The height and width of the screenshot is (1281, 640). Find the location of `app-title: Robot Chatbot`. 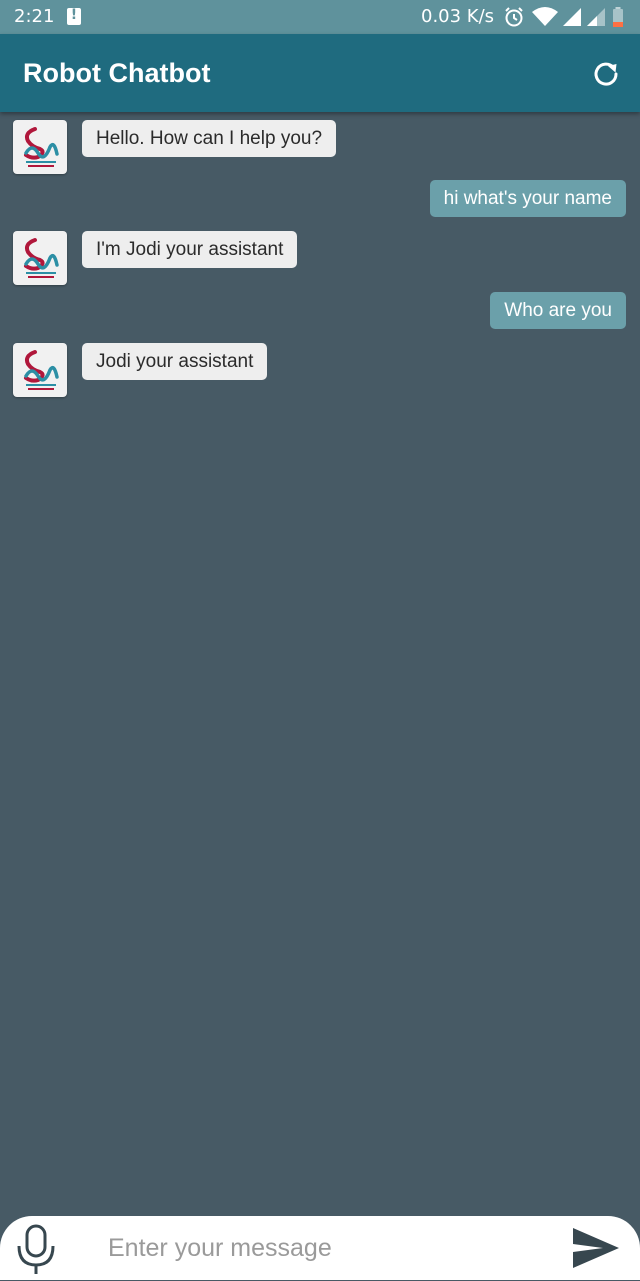

app-title: Robot Chatbot is located at coordinates (117, 73).